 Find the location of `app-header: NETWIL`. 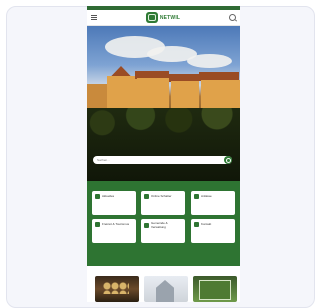

app-header: NETWIL is located at coordinates (163, 18).